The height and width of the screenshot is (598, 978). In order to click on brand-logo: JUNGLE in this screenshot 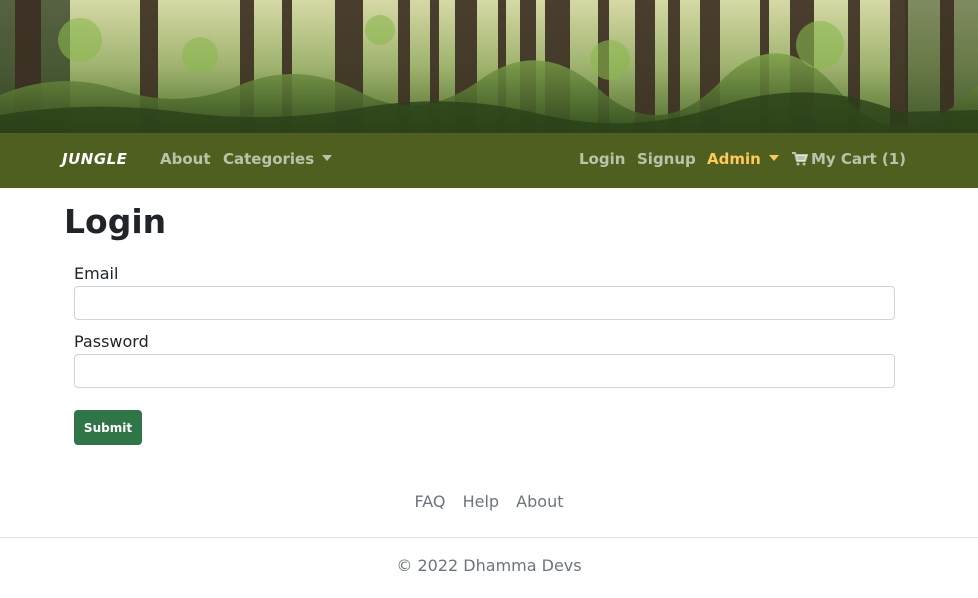, I will do `click(94, 159)`.